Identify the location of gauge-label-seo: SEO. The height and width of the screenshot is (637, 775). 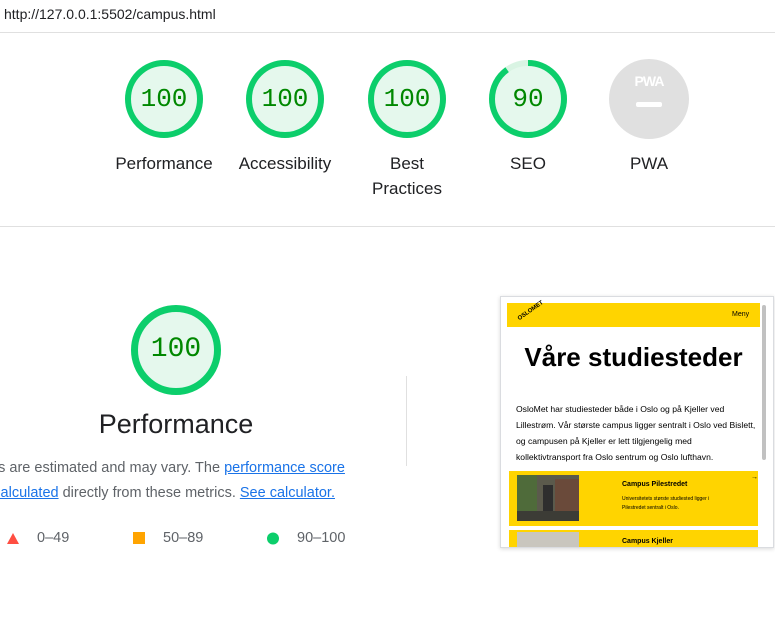
(528, 163).